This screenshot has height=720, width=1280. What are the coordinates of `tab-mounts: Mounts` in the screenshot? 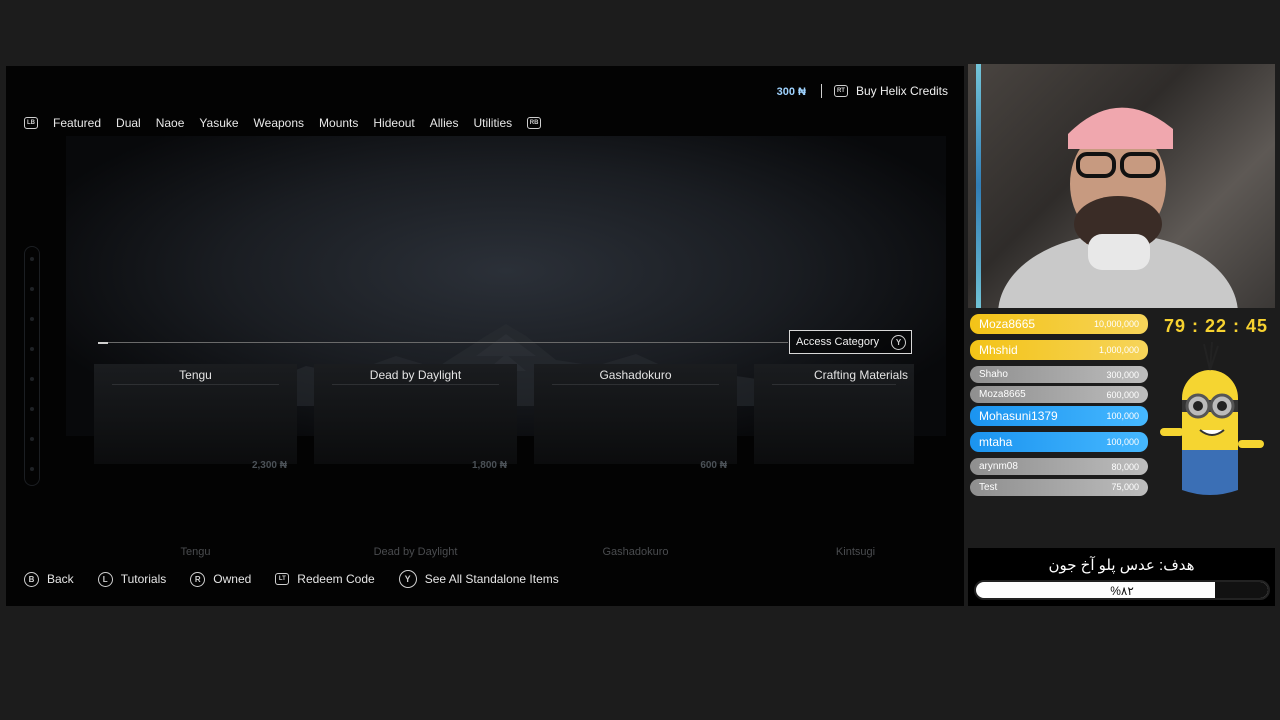 It's located at (338, 123).